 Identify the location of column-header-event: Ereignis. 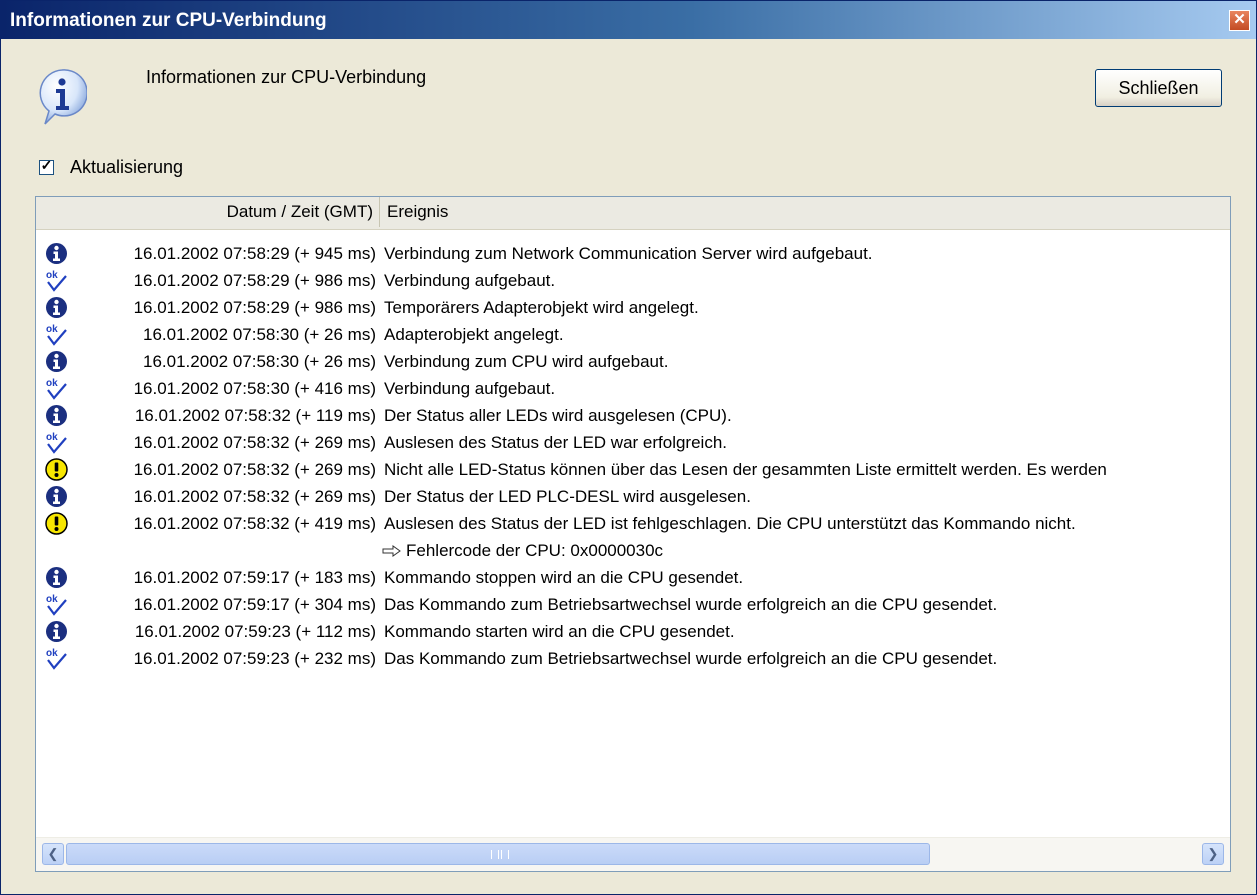
(417, 212).